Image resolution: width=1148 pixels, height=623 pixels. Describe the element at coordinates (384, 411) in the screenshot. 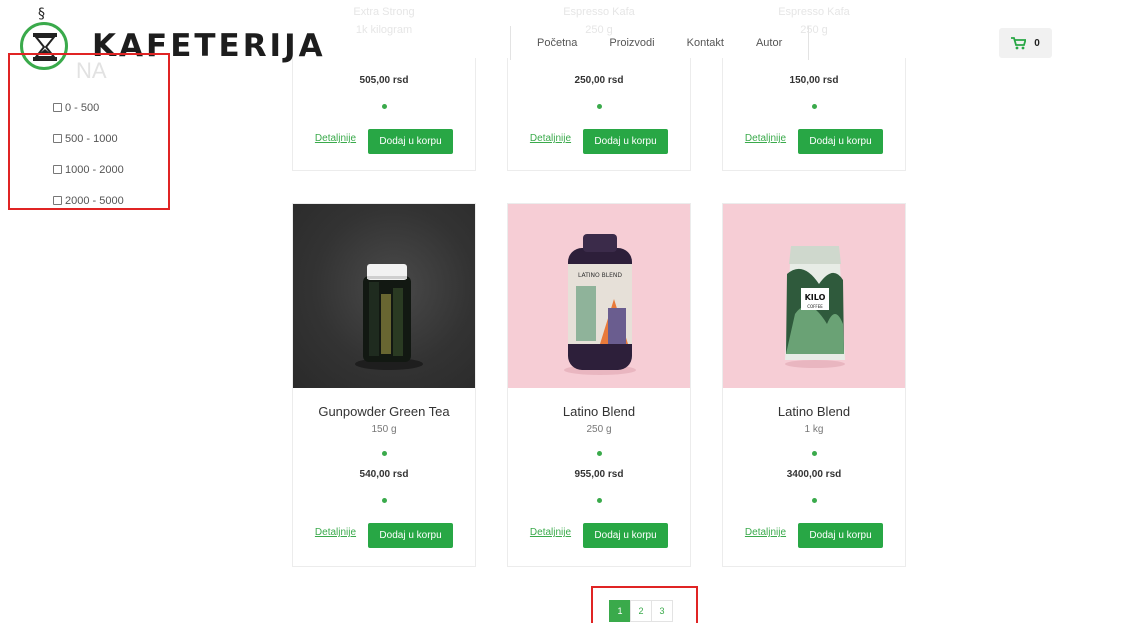

I see `product-name: Gunpowder Green Tea` at that location.